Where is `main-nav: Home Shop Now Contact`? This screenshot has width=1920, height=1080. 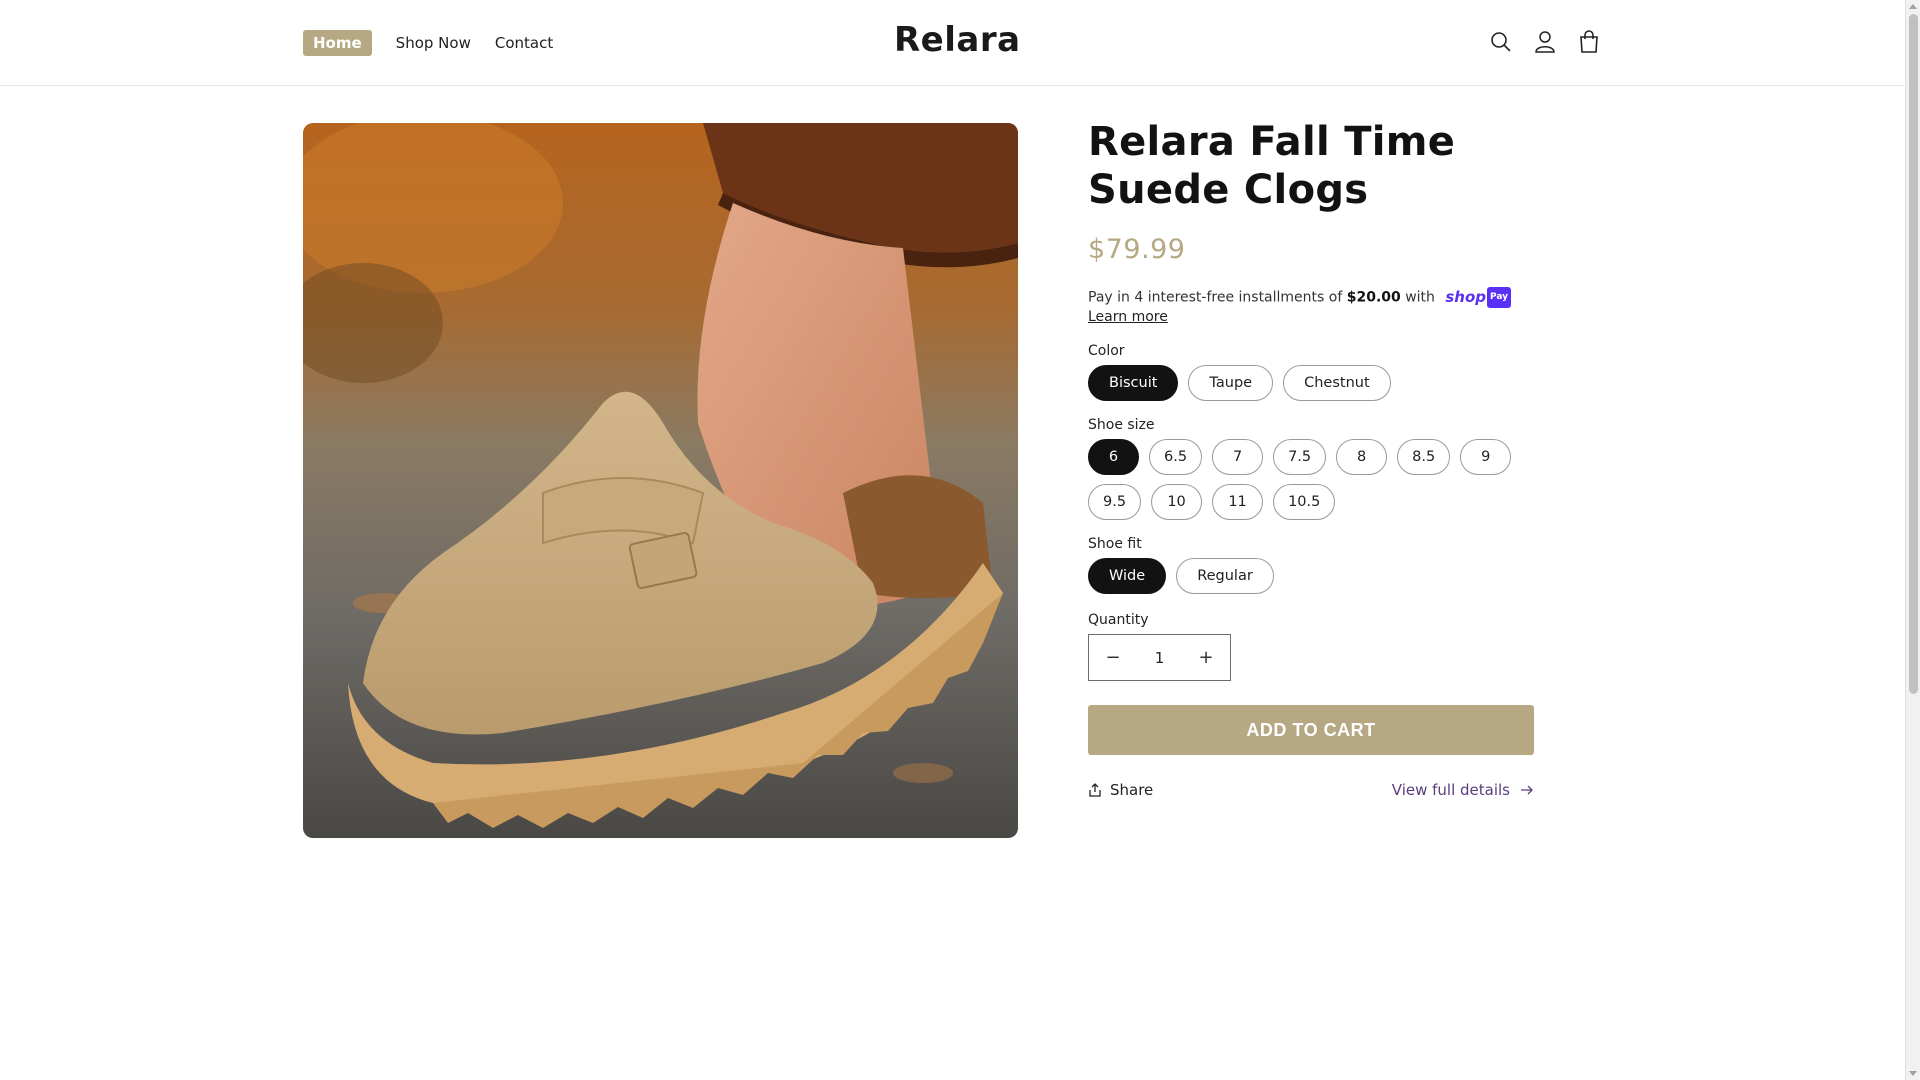
main-nav: Home Shop Now Contact is located at coordinates (440, 43).